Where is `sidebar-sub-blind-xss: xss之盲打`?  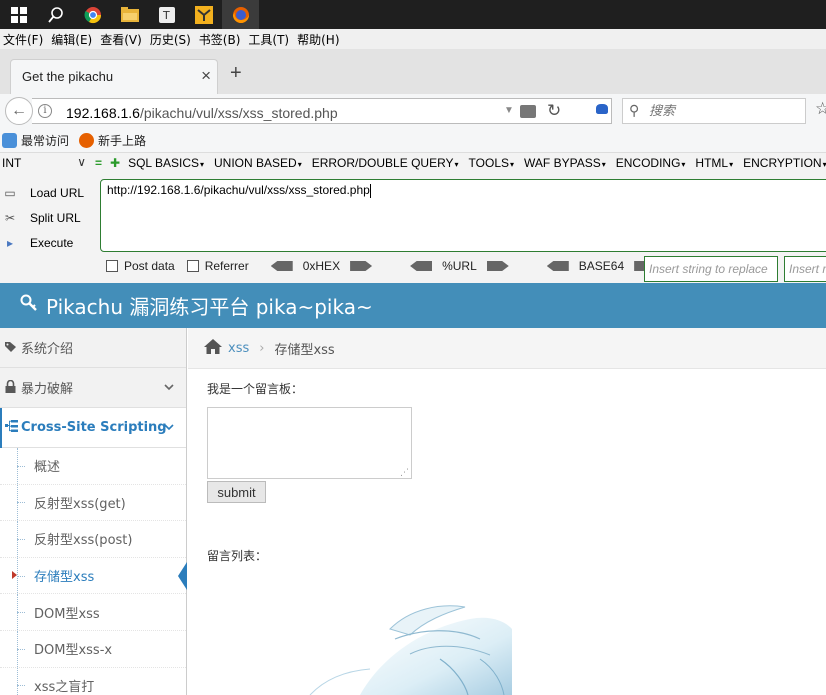 sidebar-sub-blind-xss: xss之盲打 is located at coordinates (93, 681).